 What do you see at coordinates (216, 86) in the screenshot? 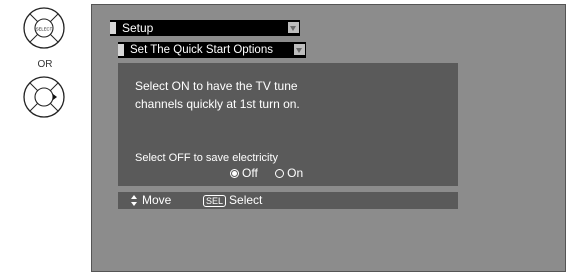
I see `description-line-1: Select ON to have the TV tune` at bounding box center [216, 86].